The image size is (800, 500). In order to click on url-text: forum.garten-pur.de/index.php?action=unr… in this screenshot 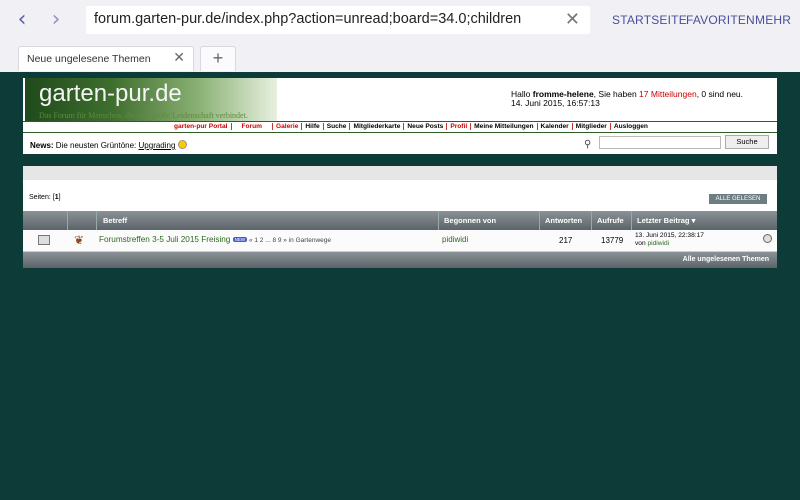, I will do `click(307, 19)`.